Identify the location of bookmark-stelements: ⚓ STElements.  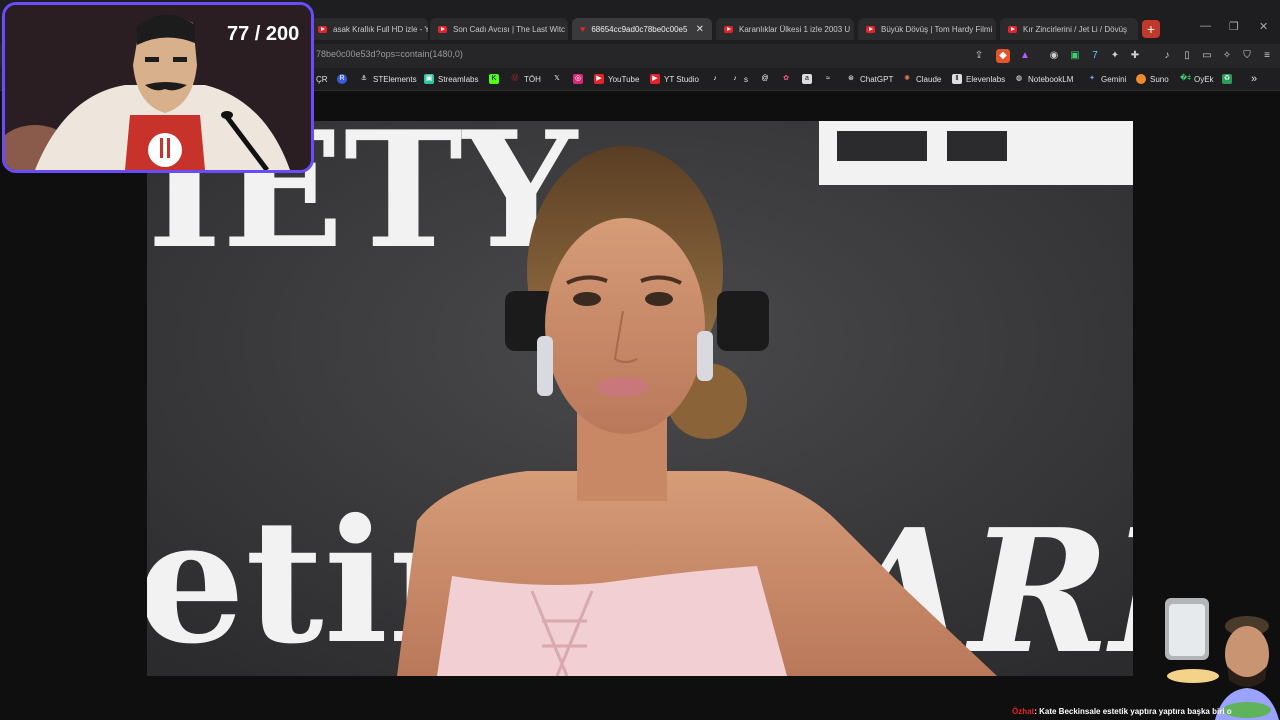
(388, 79).